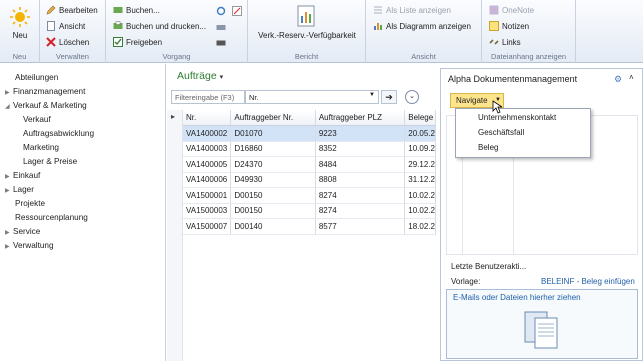 The image size is (643, 361). I want to click on nav-item-lager: ▶ Lager, so click(19, 189).